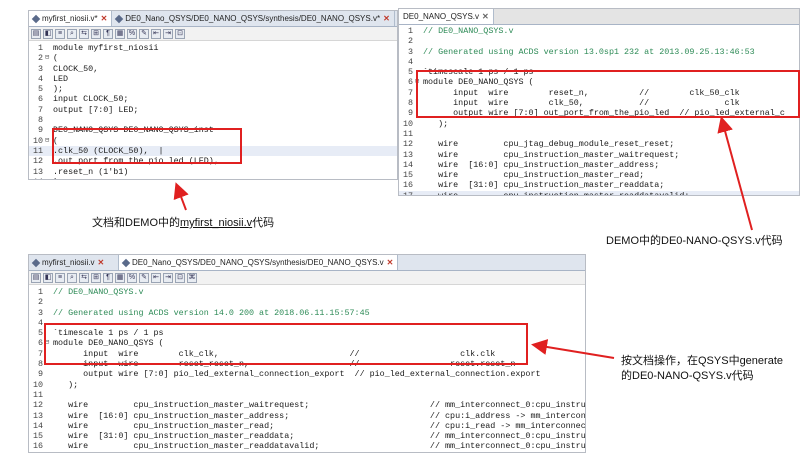  What do you see at coordinates (573, 349) in the screenshot?
I see `arrow-to-generated` at bounding box center [573, 349].